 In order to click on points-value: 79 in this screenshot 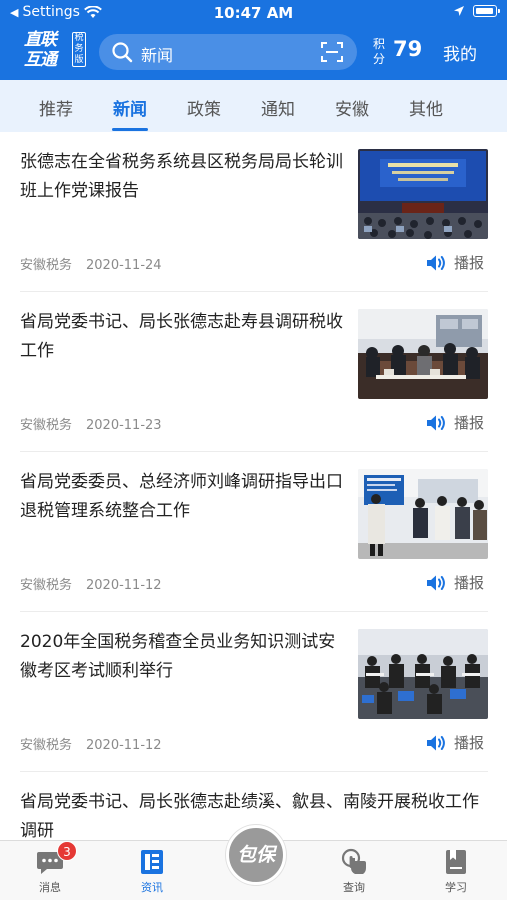, I will do `click(407, 49)`.